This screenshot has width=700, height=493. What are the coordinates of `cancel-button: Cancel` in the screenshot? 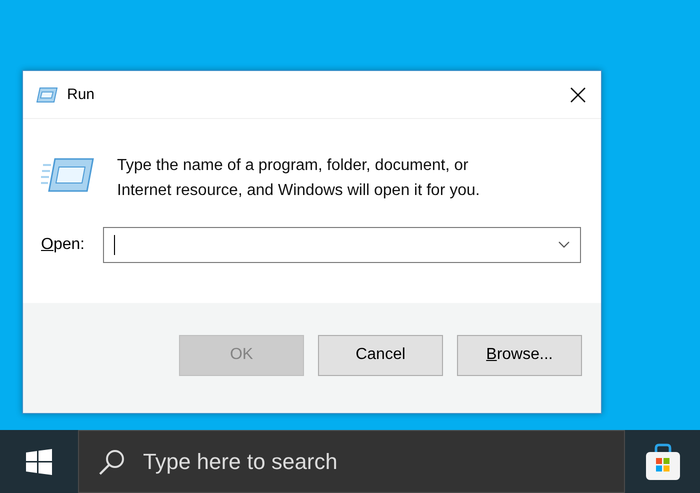 It's located at (380, 355).